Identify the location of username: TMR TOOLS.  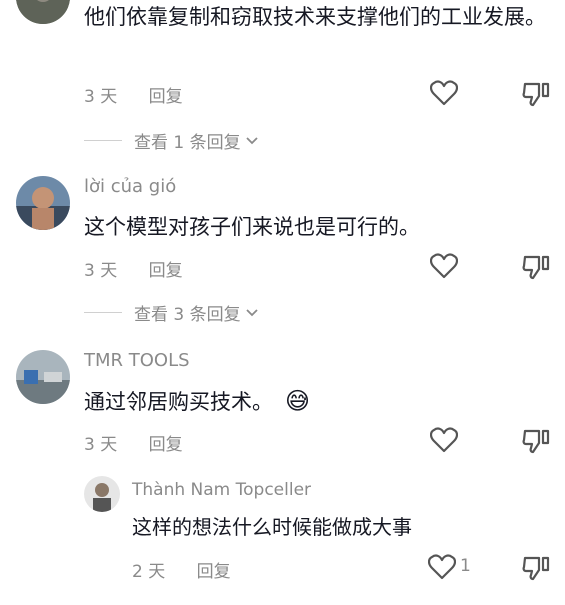
(137, 360).